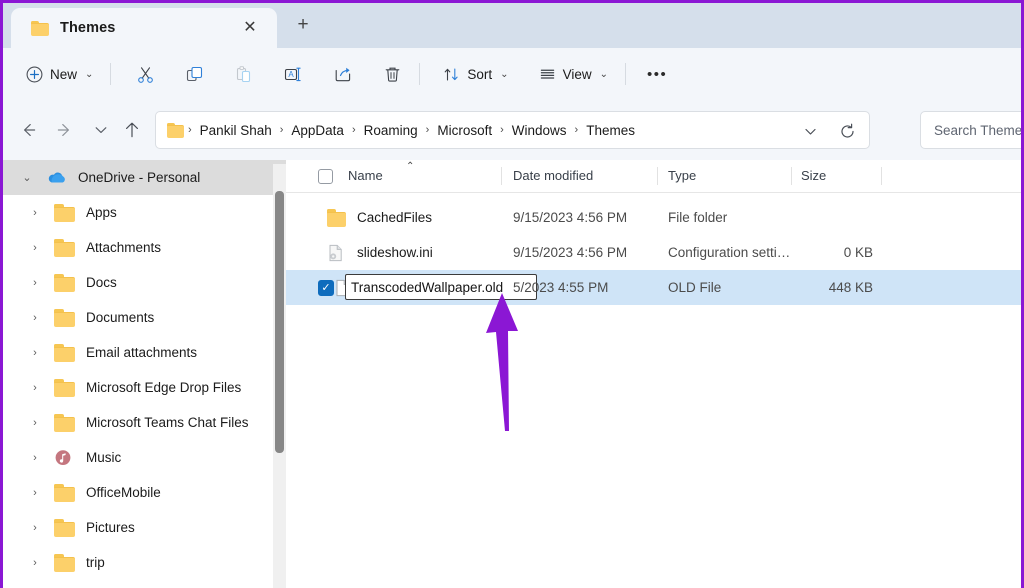 The image size is (1024, 588). I want to click on sidebar-item-docs: › Docs, so click(144, 282).